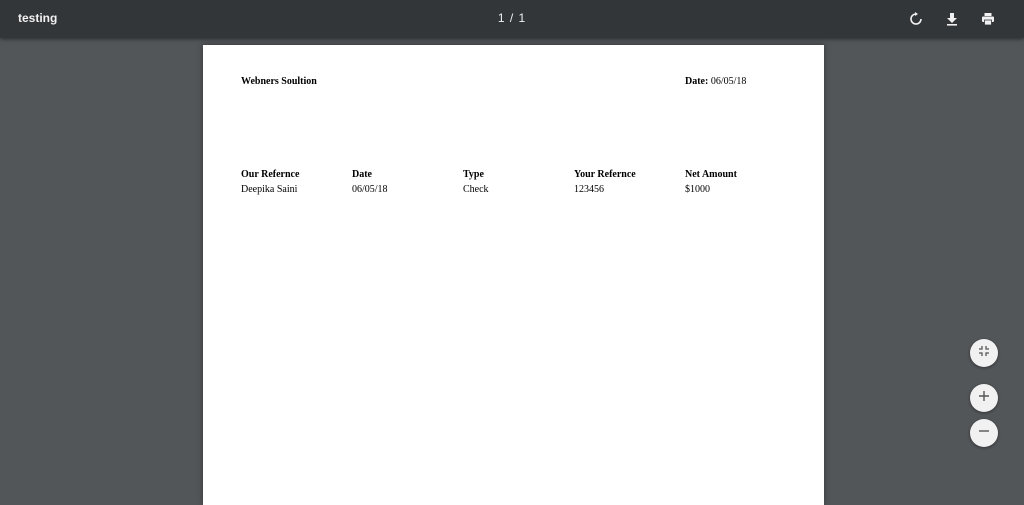 The width and height of the screenshot is (1024, 505). What do you see at coordinates (711, 174) in the screenshot?
I see `column-header: Net Amount` at bounding box center [711, 174].